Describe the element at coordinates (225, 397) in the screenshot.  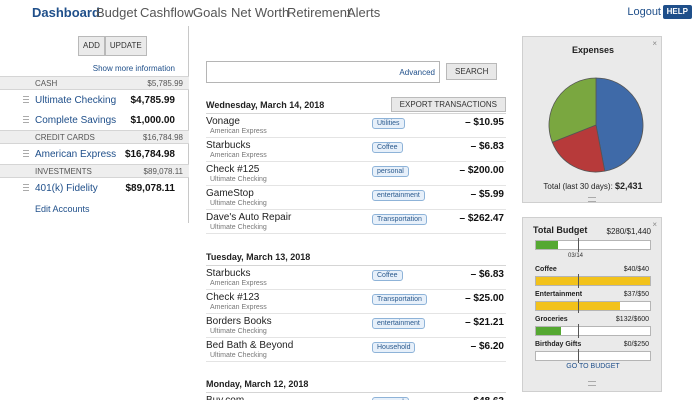
I see `transaction-payee: Buy.com` at that location.